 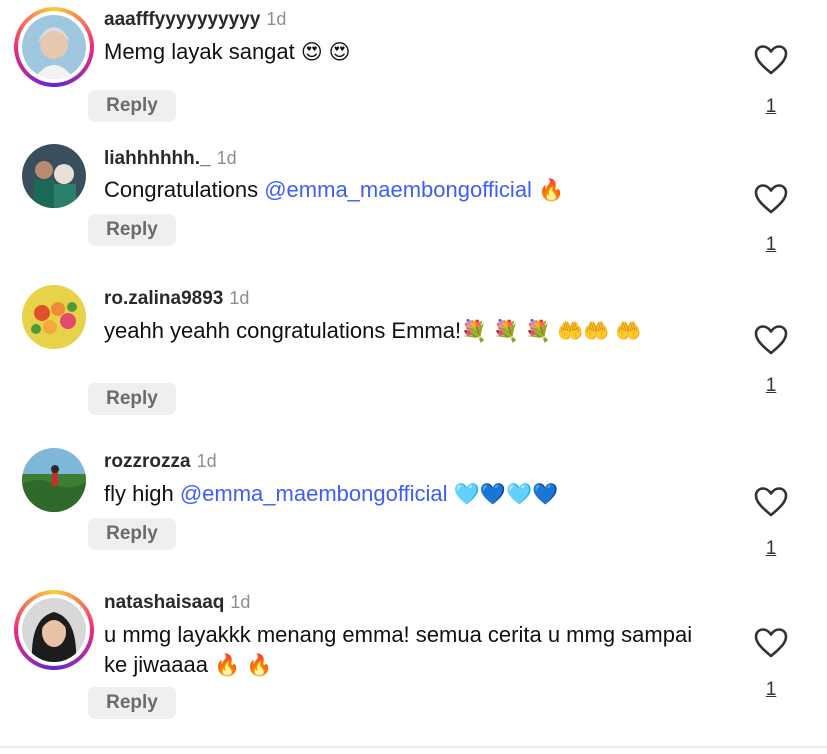 What do you see at coordinates (163, 298) in the screenshot?
I see `username: ro.zalina9893` at bounding box center [163, 298].